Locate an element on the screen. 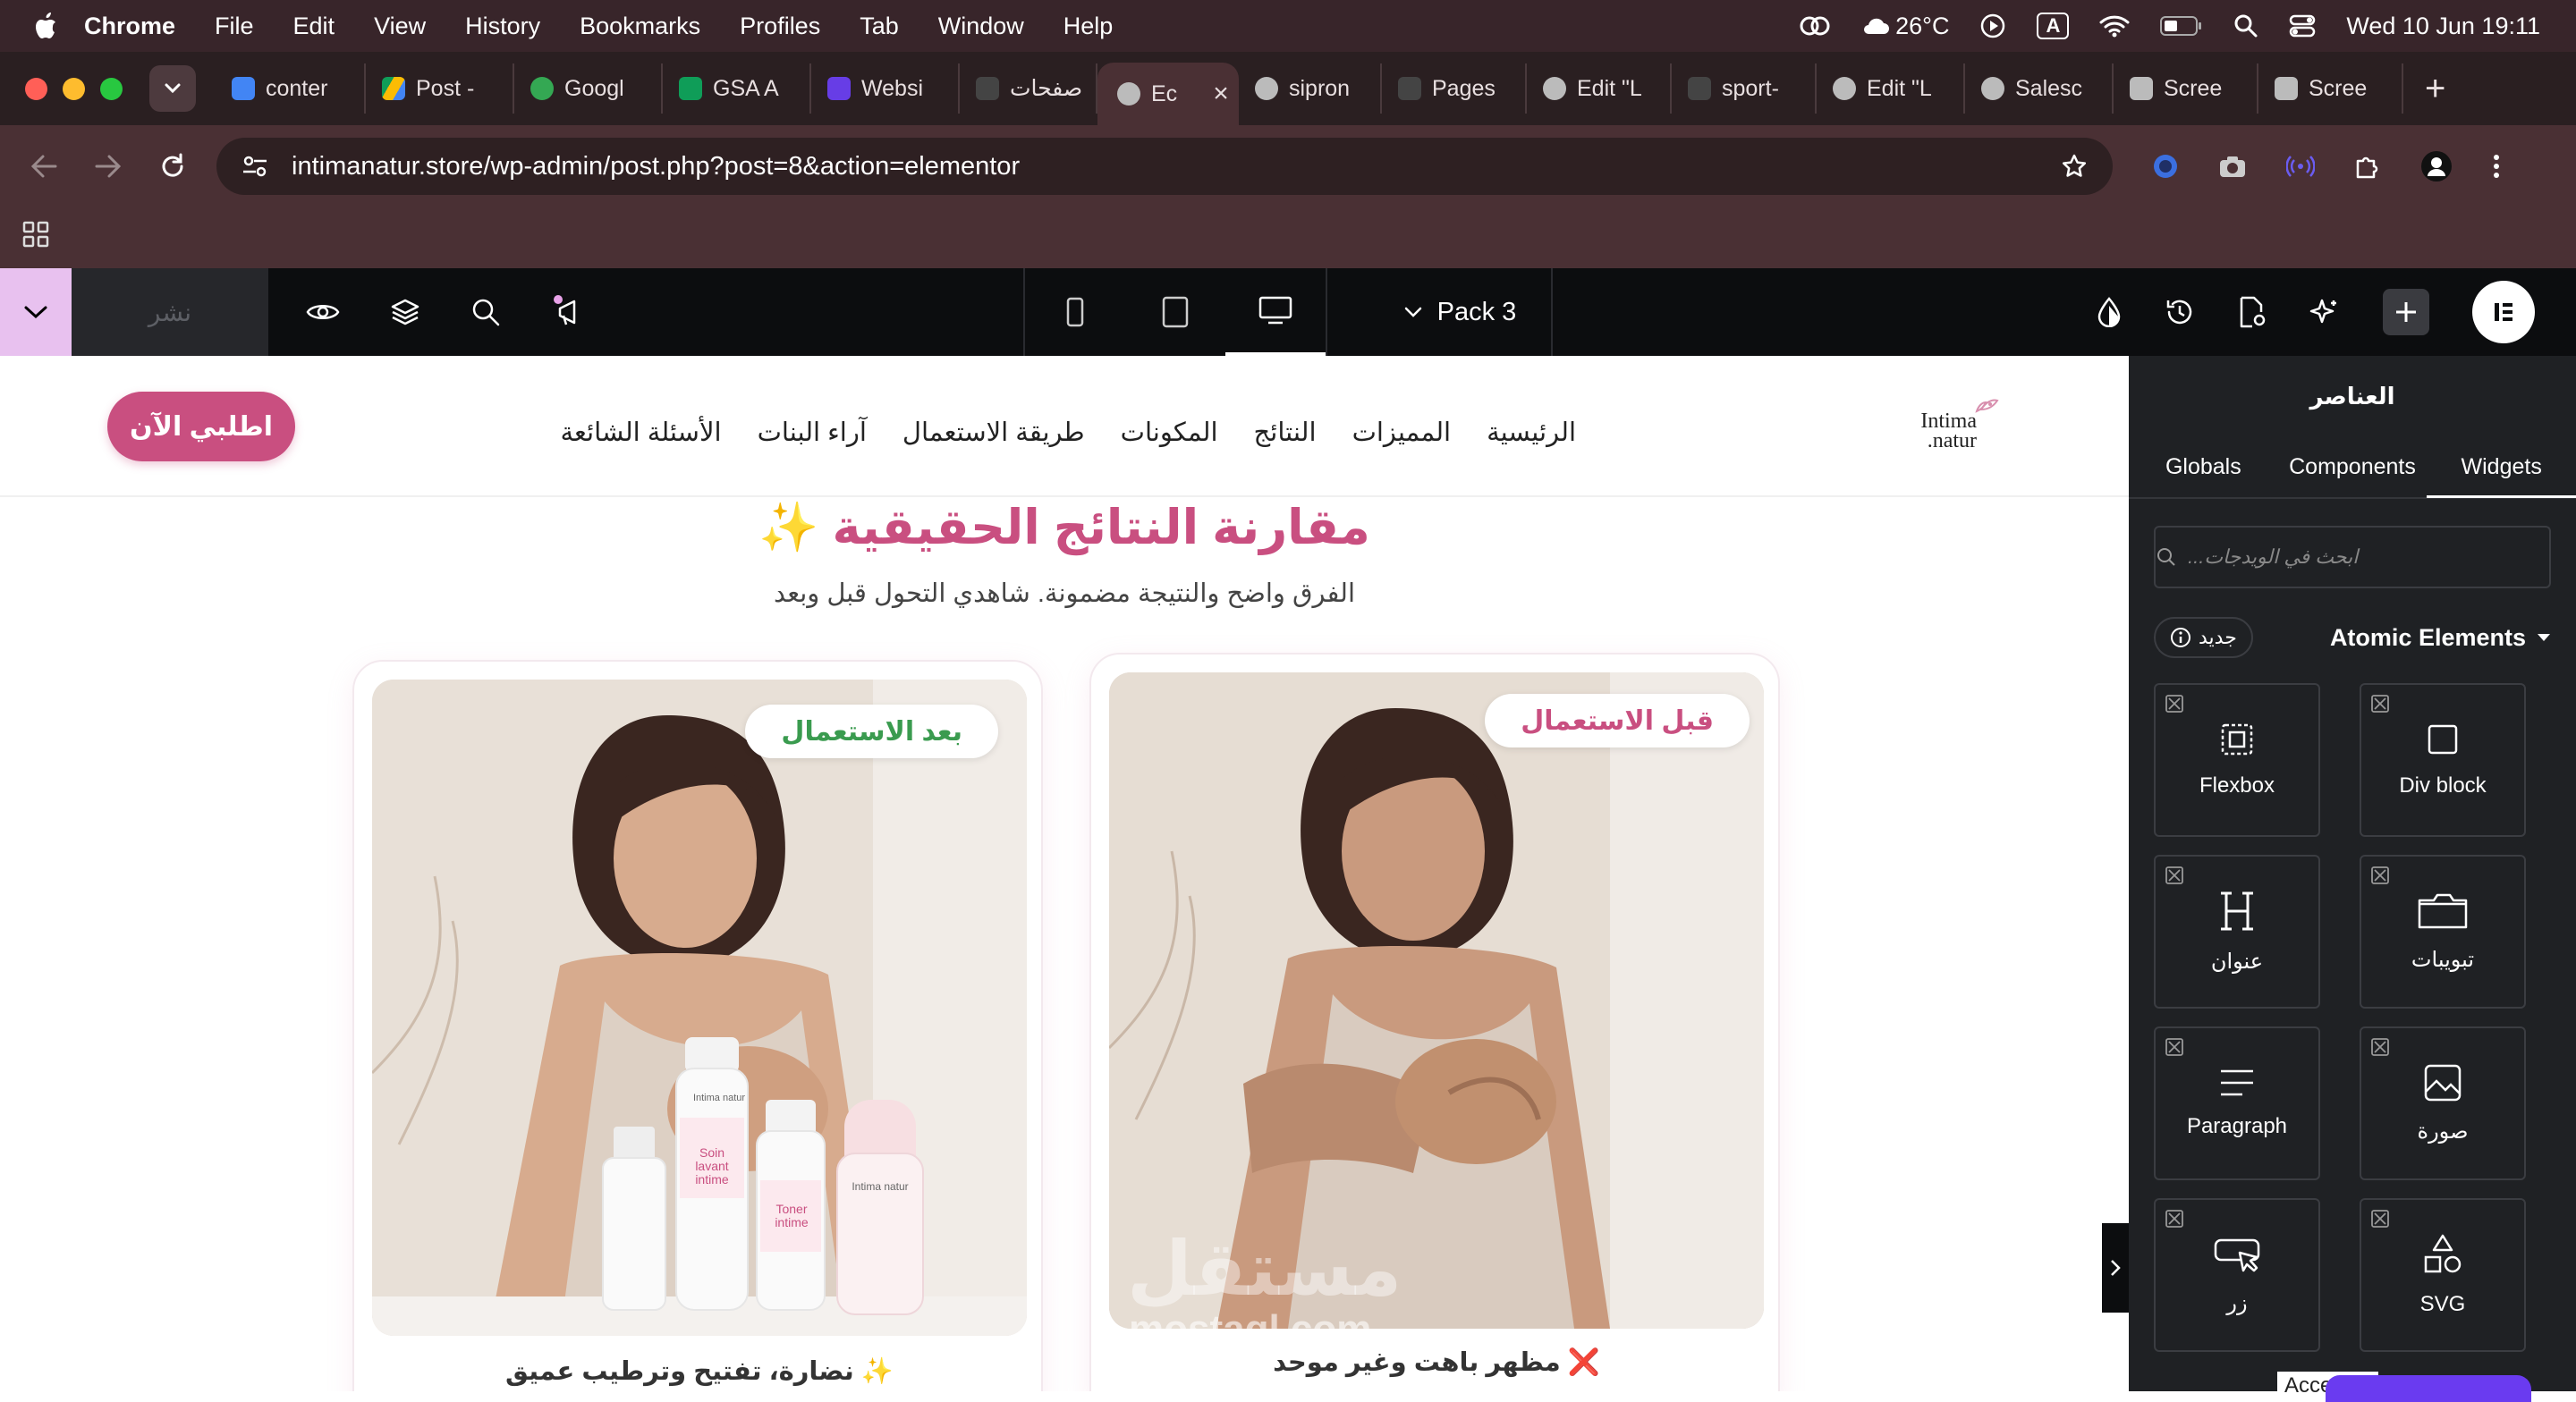  mobile-device-button is located at coordinates (1075, 312).